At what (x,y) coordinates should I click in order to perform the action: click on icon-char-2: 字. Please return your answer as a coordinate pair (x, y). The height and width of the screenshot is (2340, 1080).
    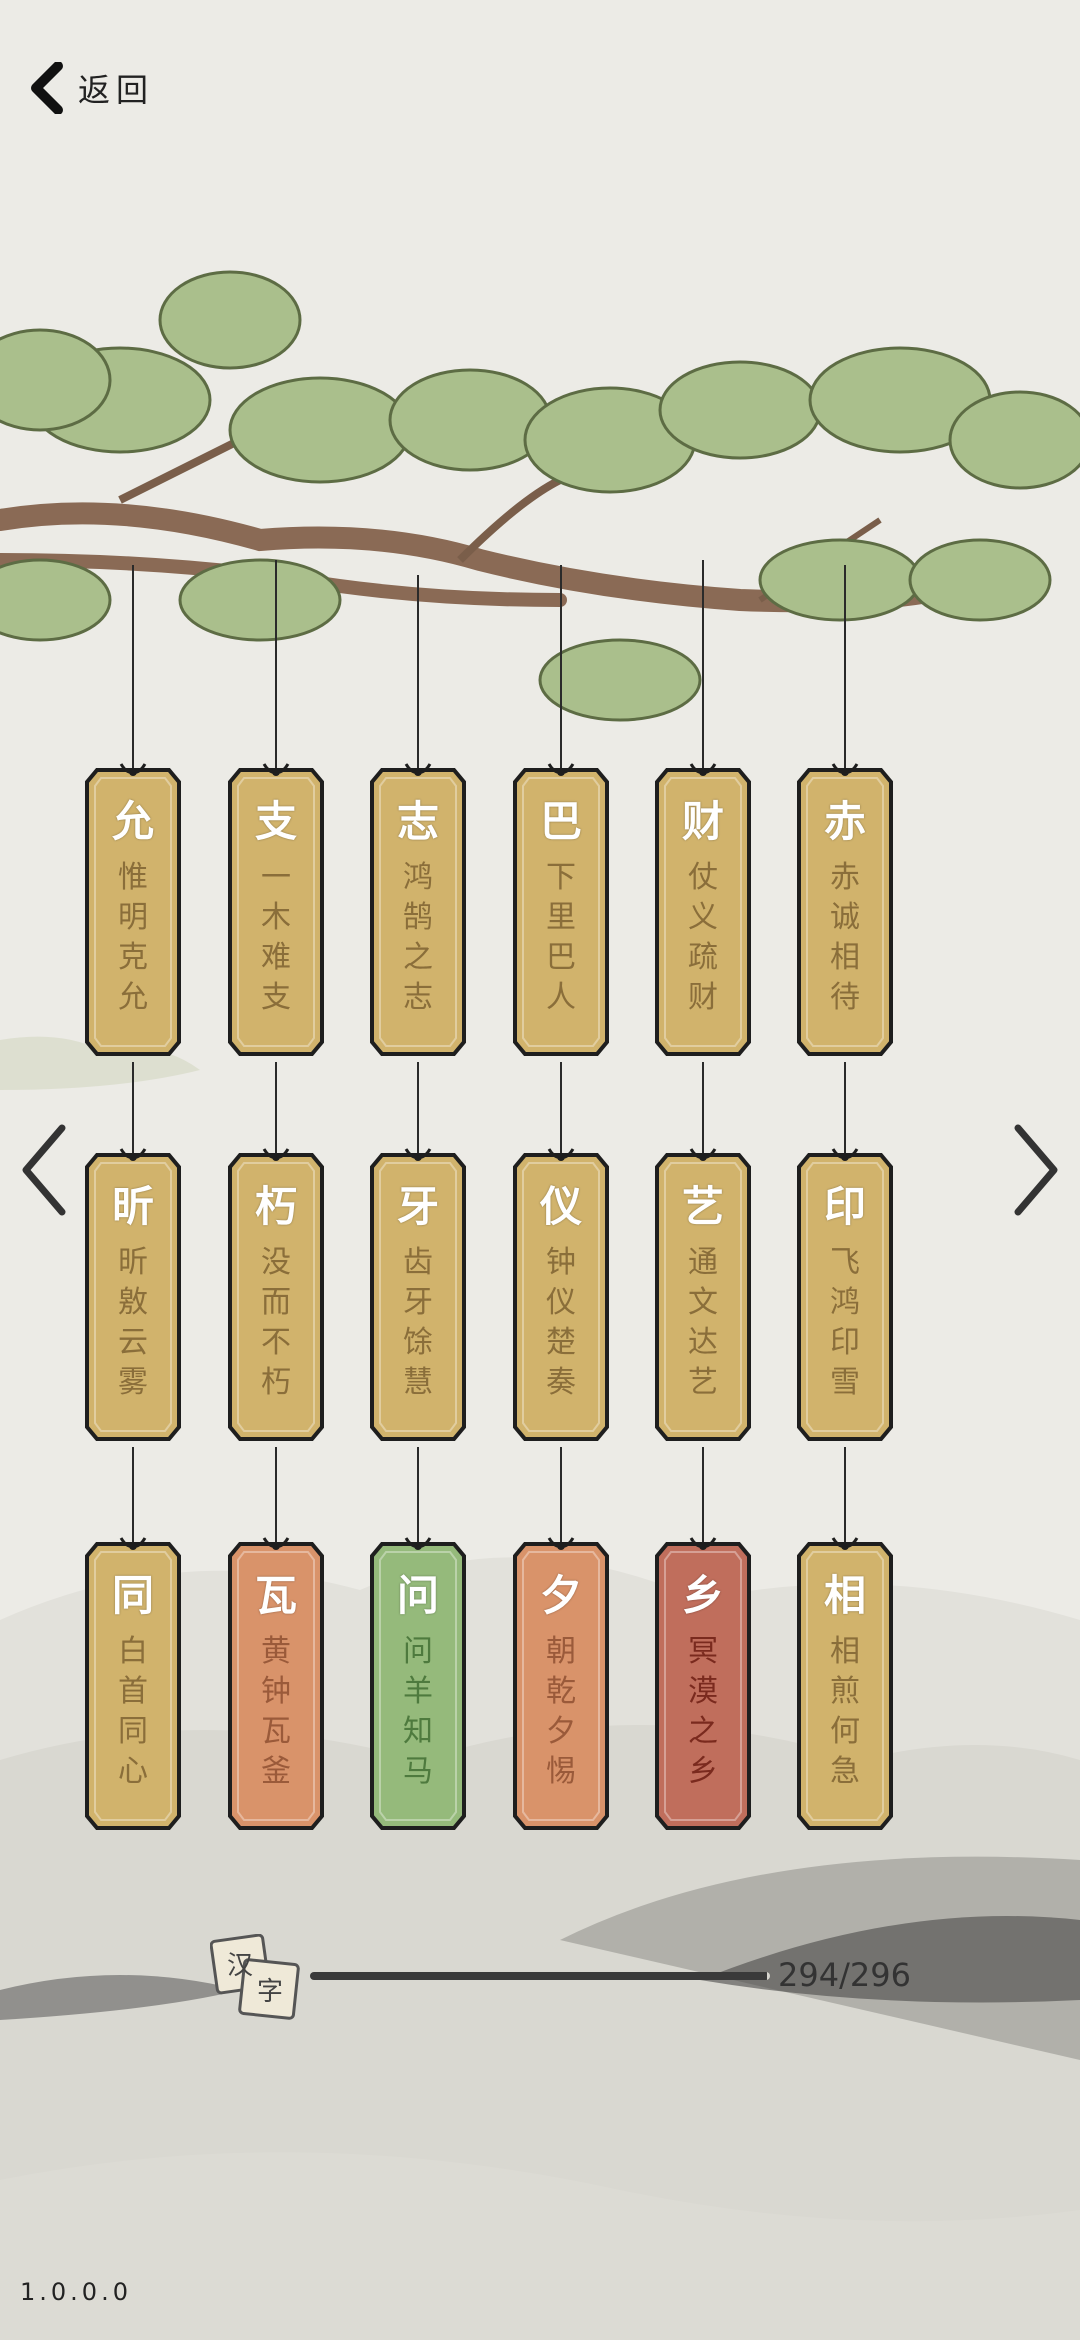
    Looking at the image, I should click on (270, 1992).